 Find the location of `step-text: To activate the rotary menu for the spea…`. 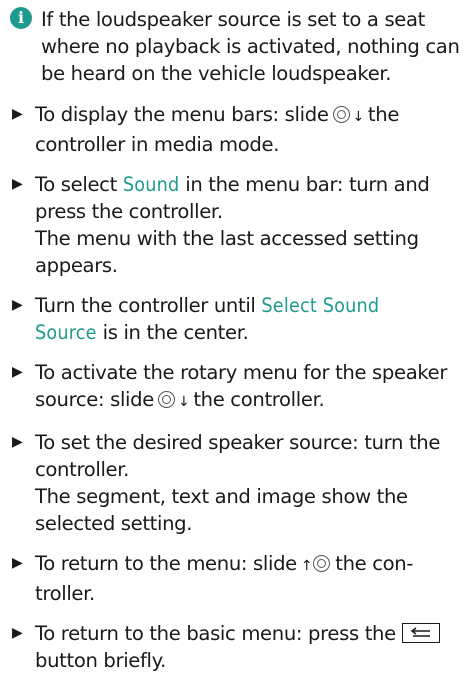

step-text: To activate the rotary menu for the spea… is located at coordinates (241, 372).